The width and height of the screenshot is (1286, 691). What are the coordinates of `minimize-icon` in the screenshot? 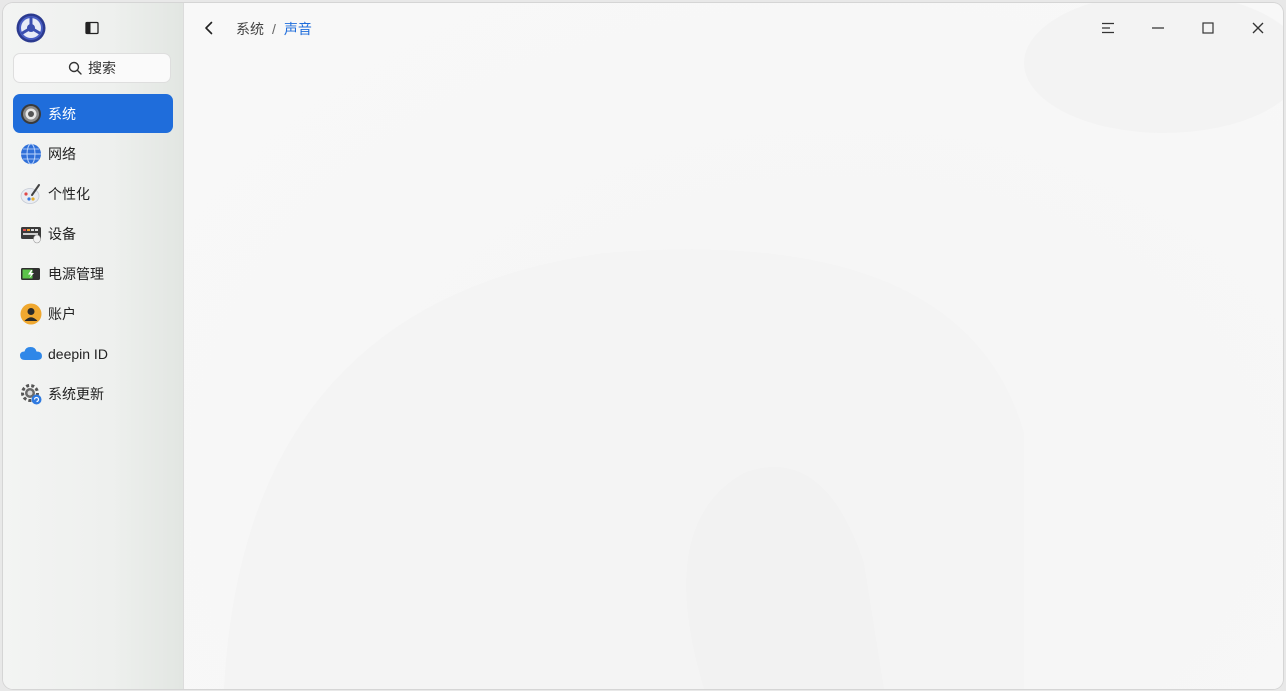 It's located at (1158, 28).